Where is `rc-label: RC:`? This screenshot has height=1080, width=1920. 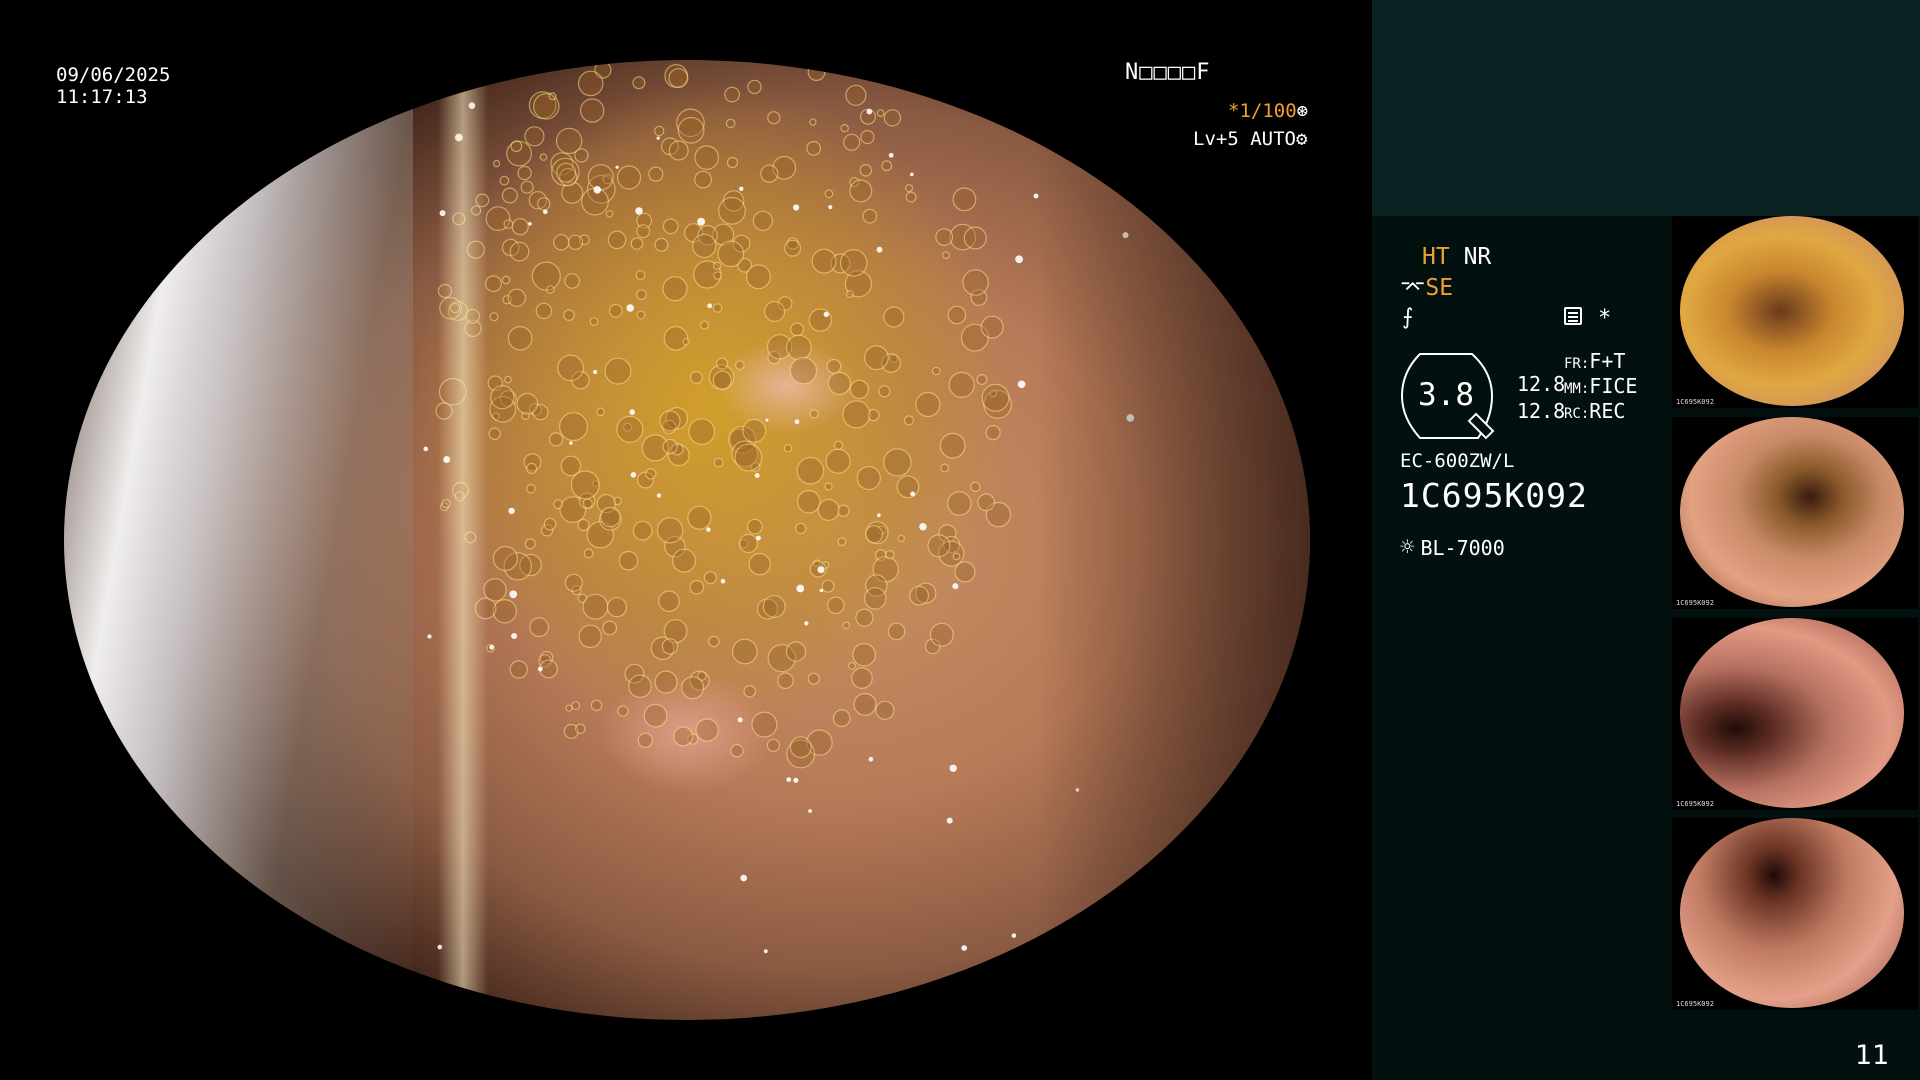 rc-label: RC: is located at coordinates (1577, 414).